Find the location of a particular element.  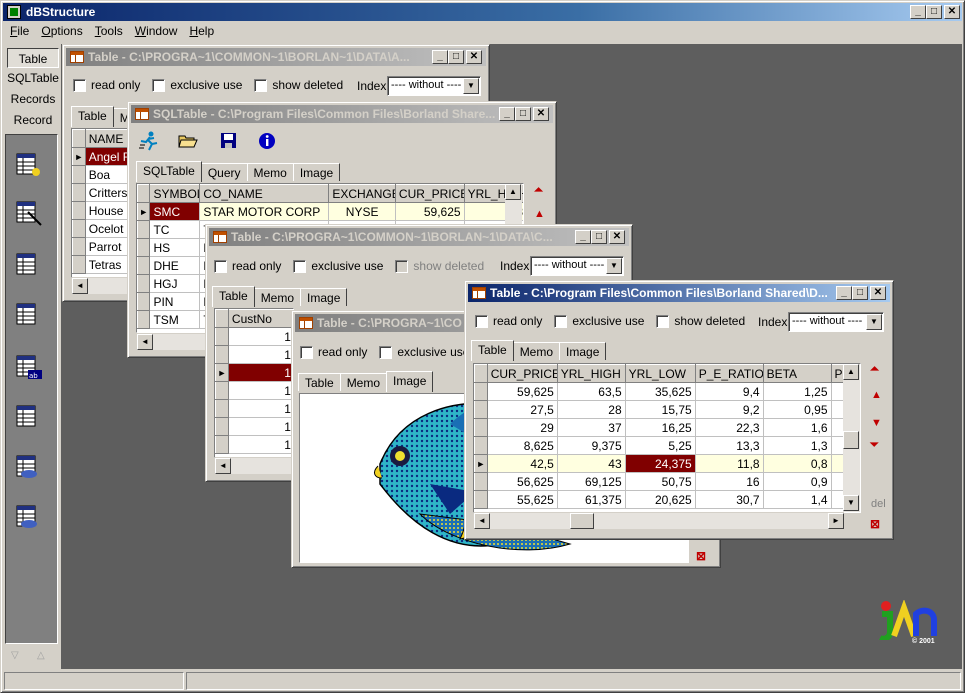

win3-tab-memo: Memo is located at coordinates (277, 297).